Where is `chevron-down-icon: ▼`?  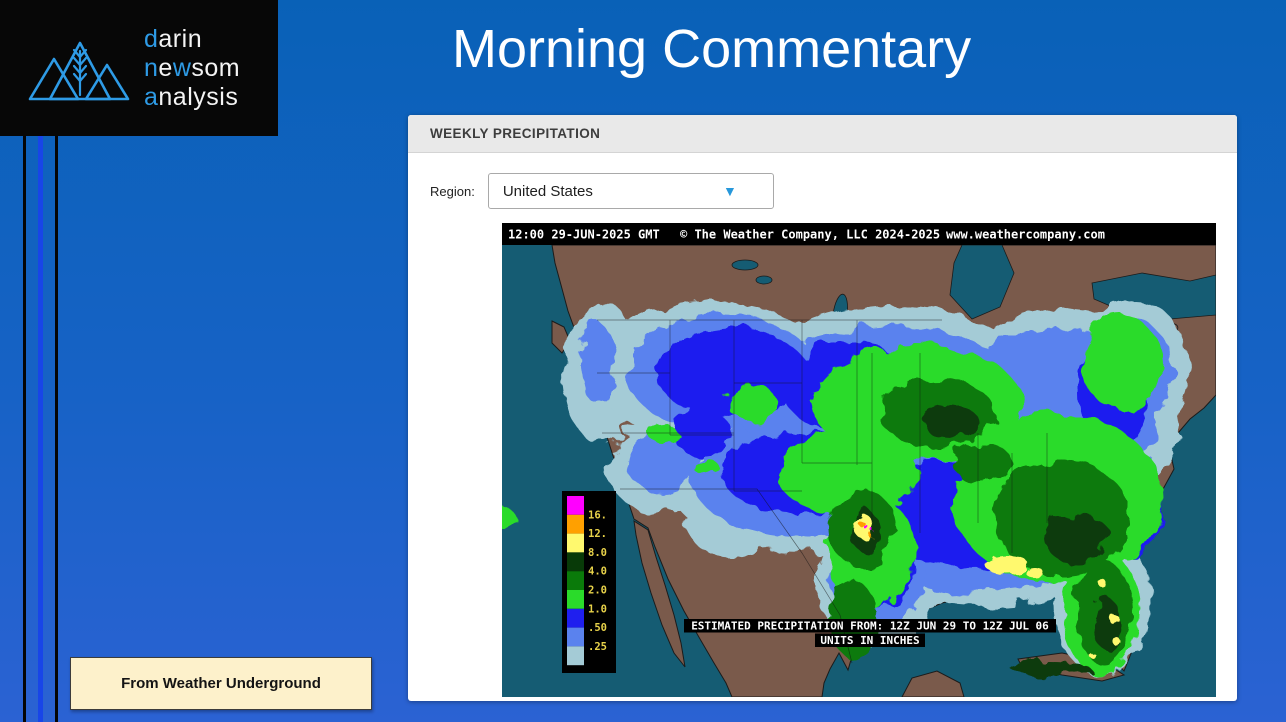
chevron-down-icon: ▼ is located at coordinates (729, 191).